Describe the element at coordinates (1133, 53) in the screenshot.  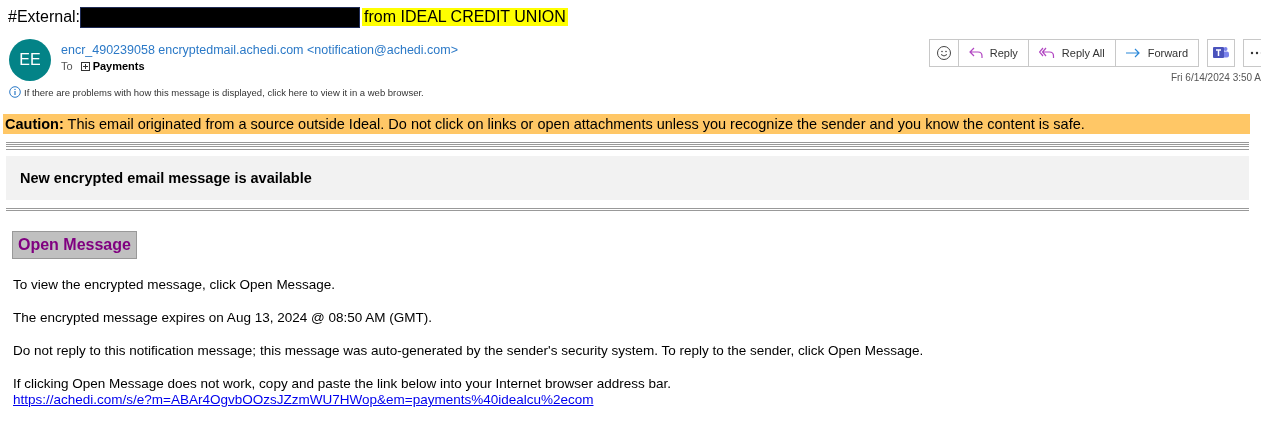
I see `forward-icon` at that location.